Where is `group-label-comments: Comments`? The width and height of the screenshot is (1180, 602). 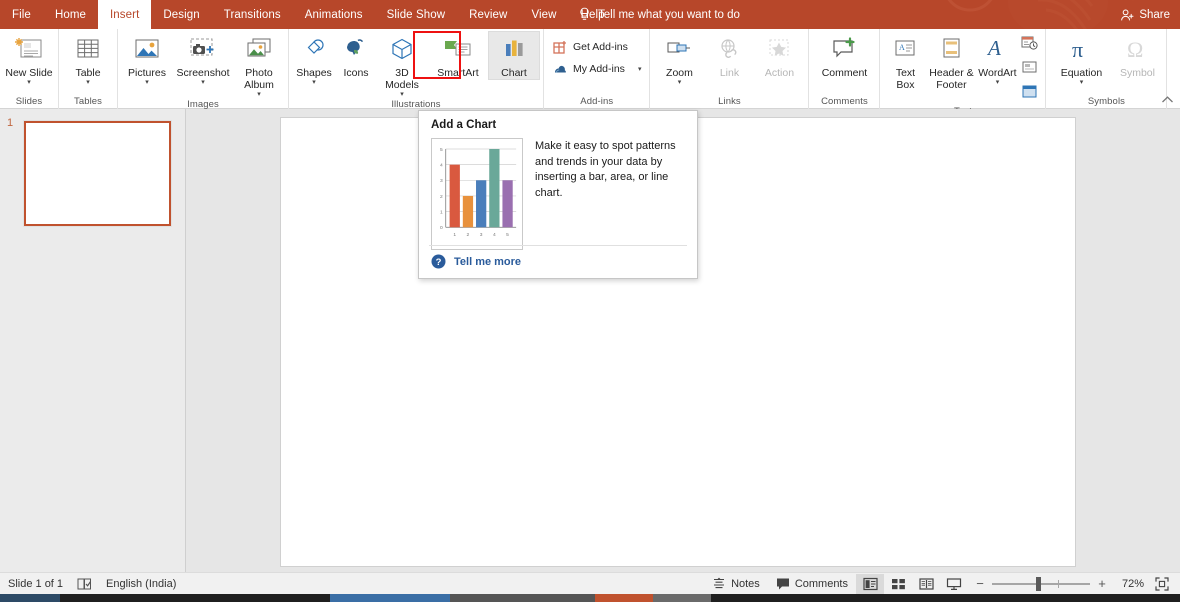
group-label-comments: Comments is located at coordinates (844, 101).